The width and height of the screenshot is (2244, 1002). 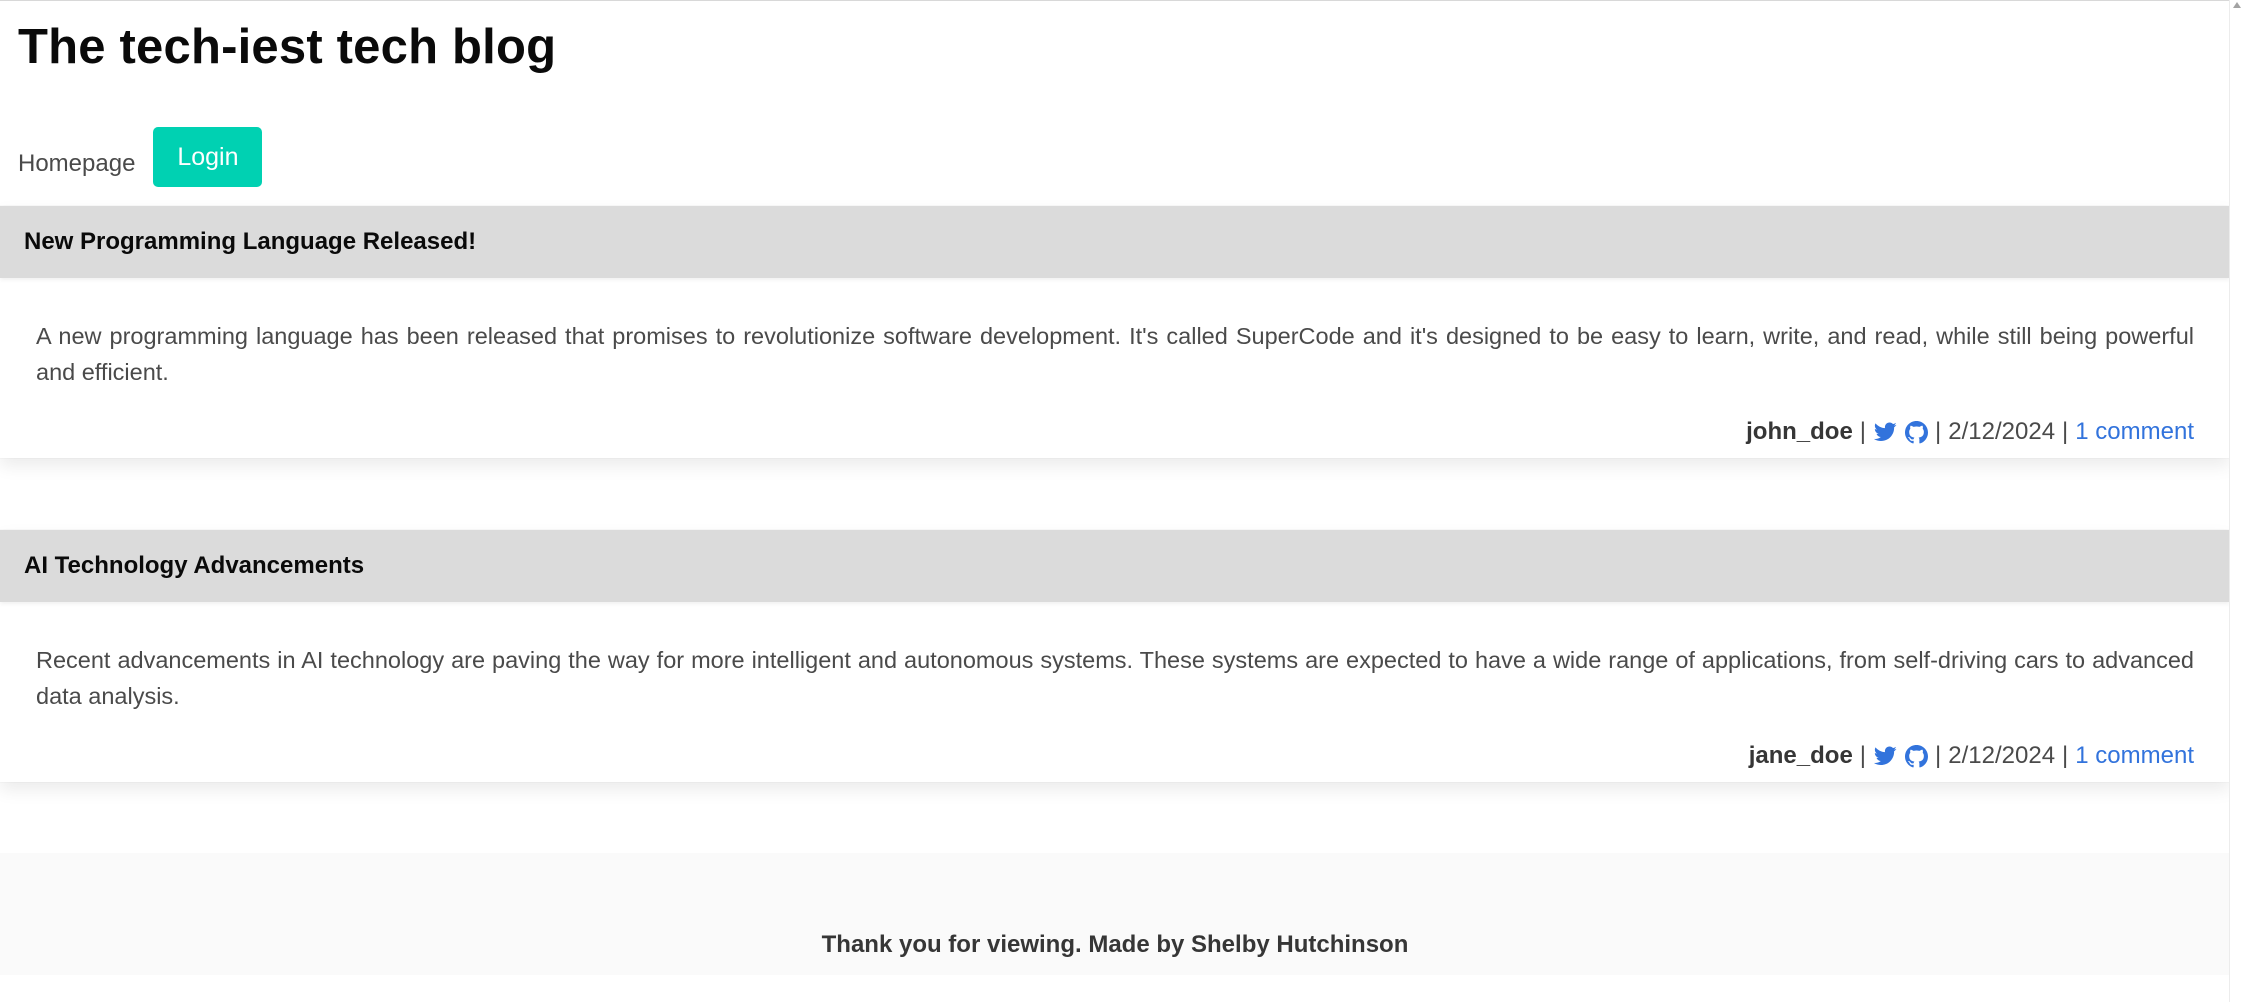 What do you see at coordinates (140, 157) in the screenshot?
I see `main-nav: Homepage Login` at bounding box center [140, 157].